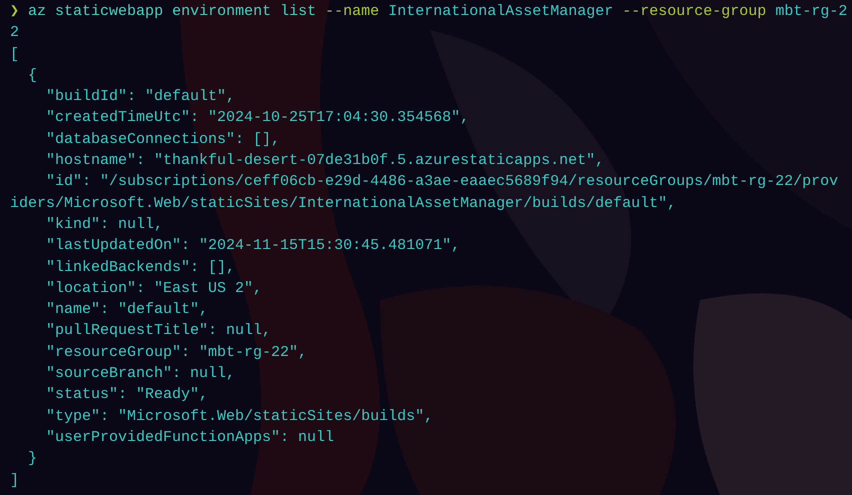 Image resolution: width=852 pixels, height=495 pixels. What do you see at coordinates (153, 288) in the screenshot?
I see `output-line: "location": "East US 2",` at bounding box center [153, 288].